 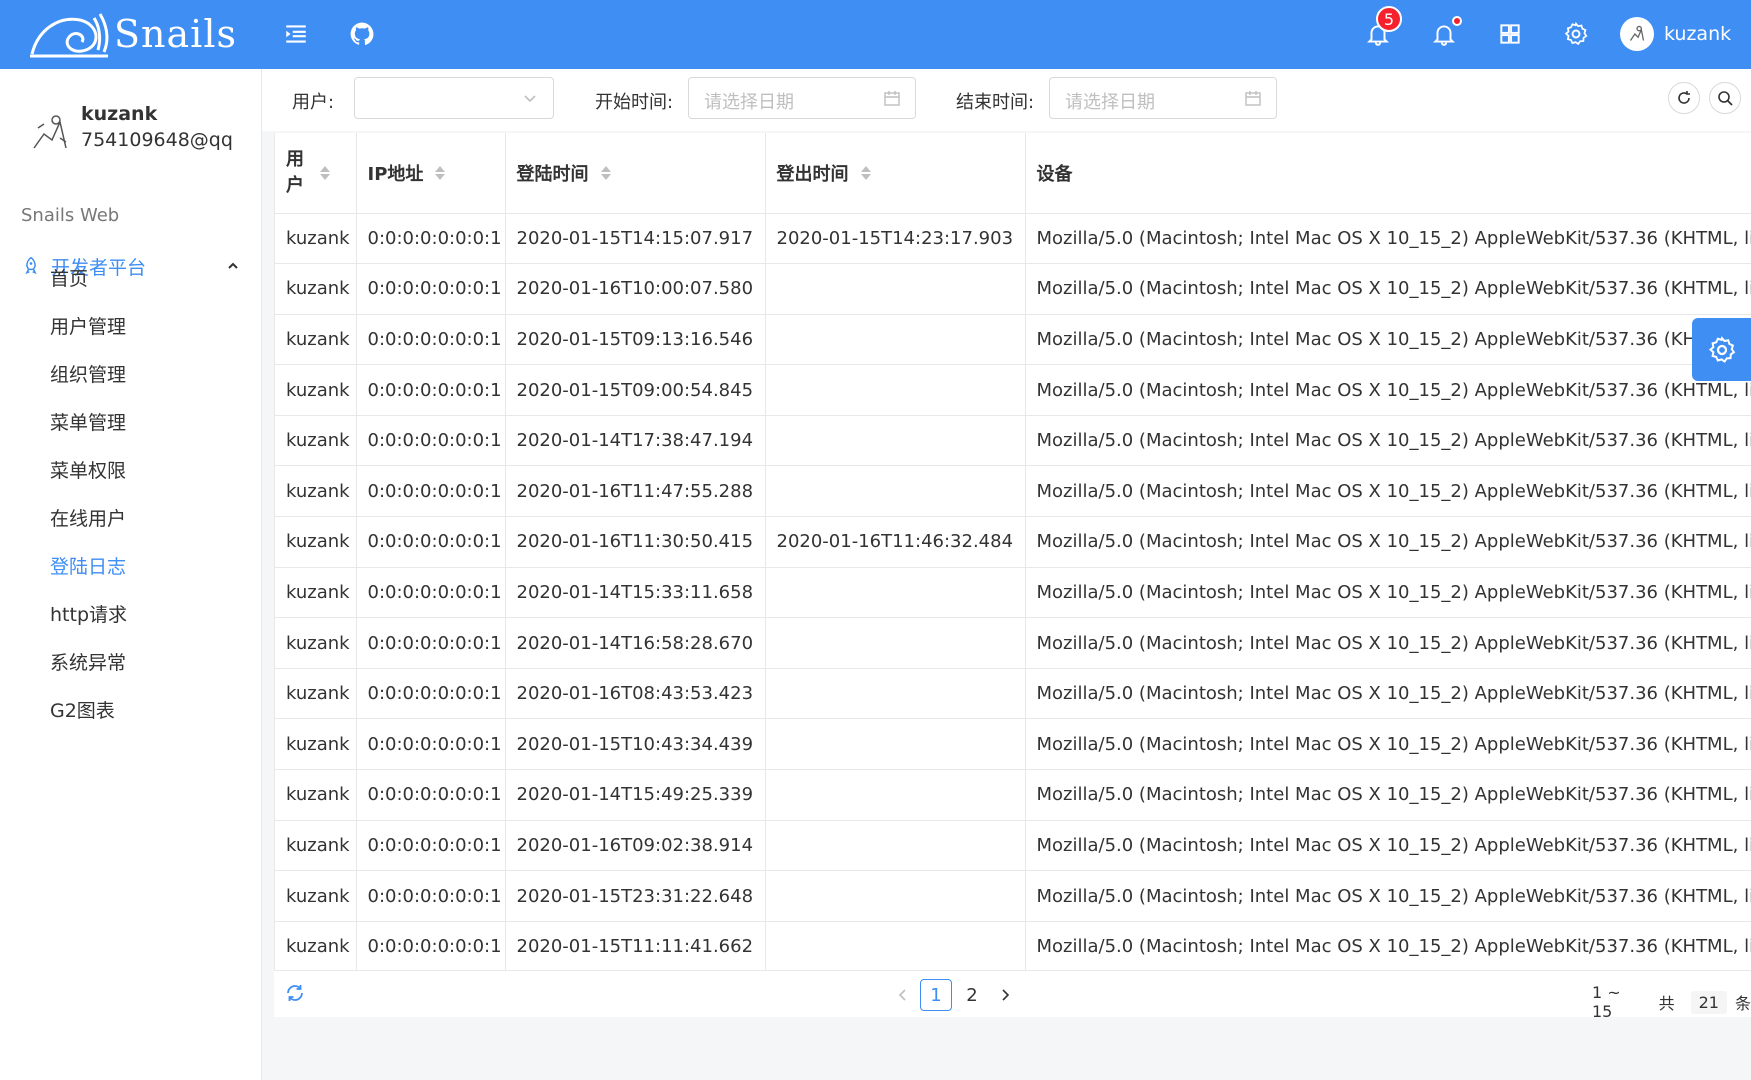 I want to click on avatar, so click(x=1637, y=34).